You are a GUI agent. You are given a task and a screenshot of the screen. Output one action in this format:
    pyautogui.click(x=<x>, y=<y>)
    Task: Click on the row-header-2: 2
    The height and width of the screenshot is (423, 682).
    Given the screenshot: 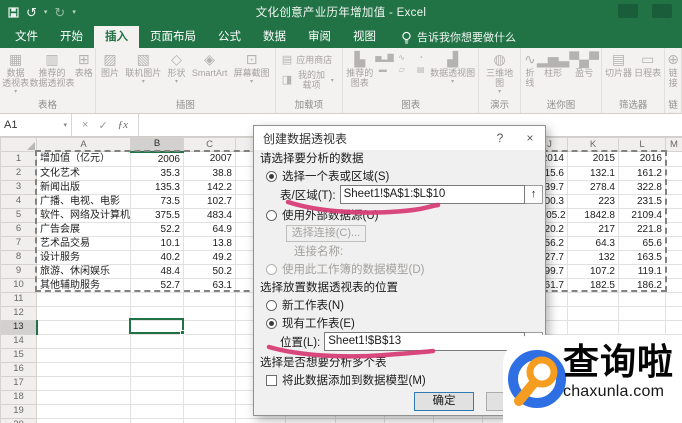 What is the action you would take?
    pyautogui.click(x=18, y=173)
    